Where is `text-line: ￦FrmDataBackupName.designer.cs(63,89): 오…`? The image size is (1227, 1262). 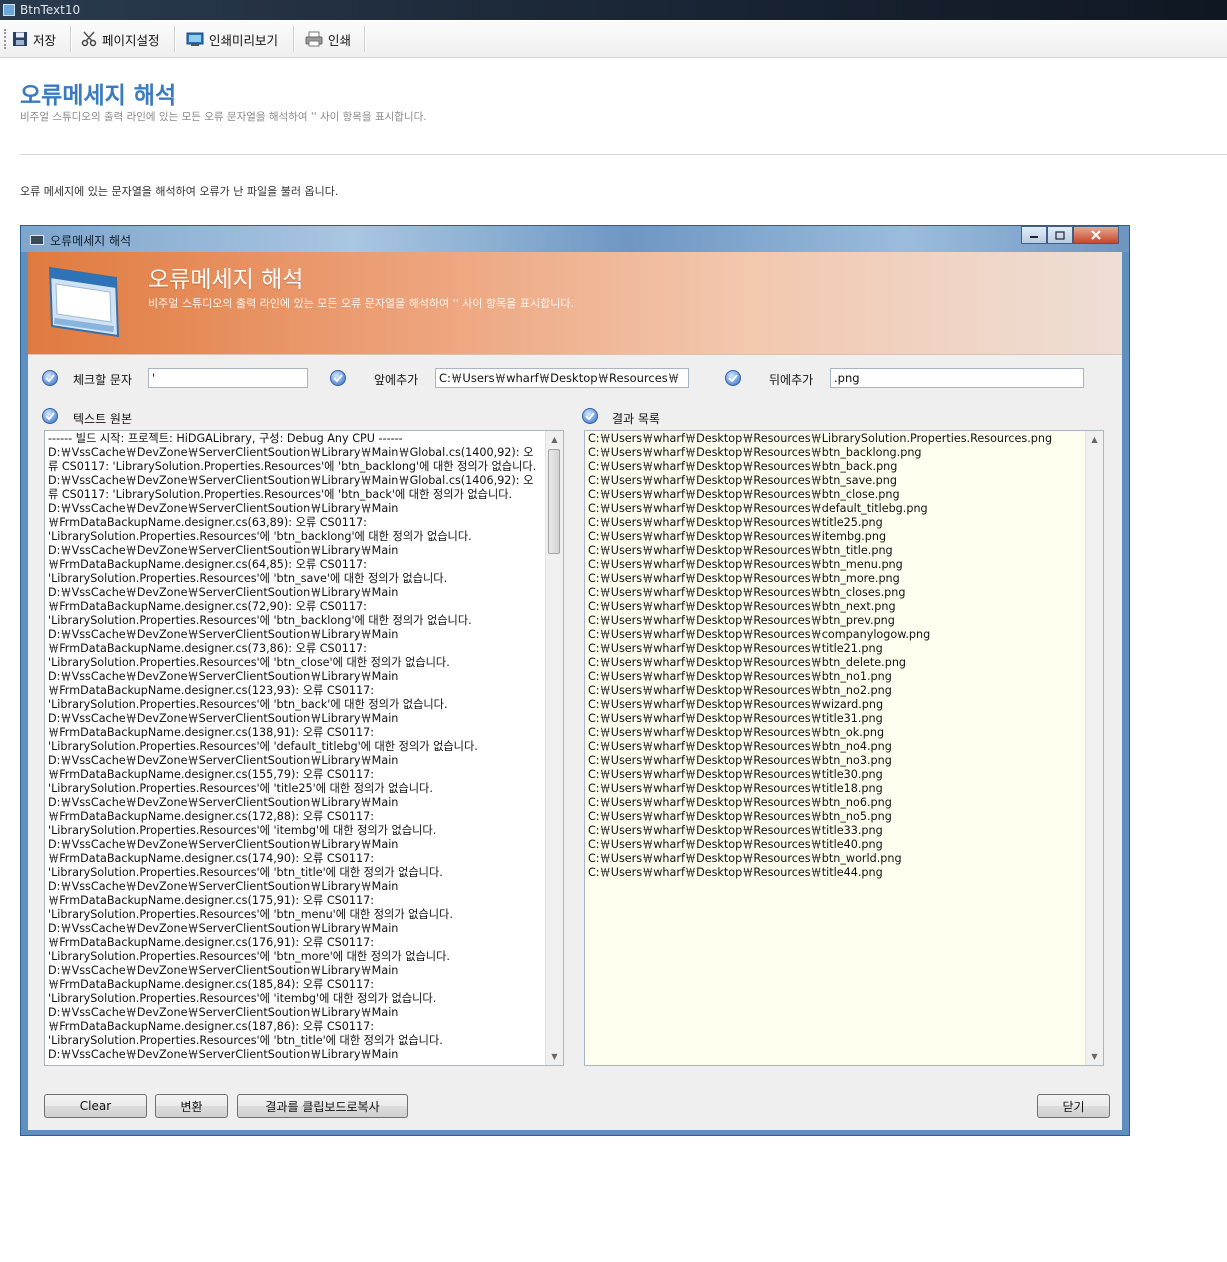
text-line: ￦FrmDataBackupName.designer.cs(63,89): 오… is located at coordinates (207, 522).